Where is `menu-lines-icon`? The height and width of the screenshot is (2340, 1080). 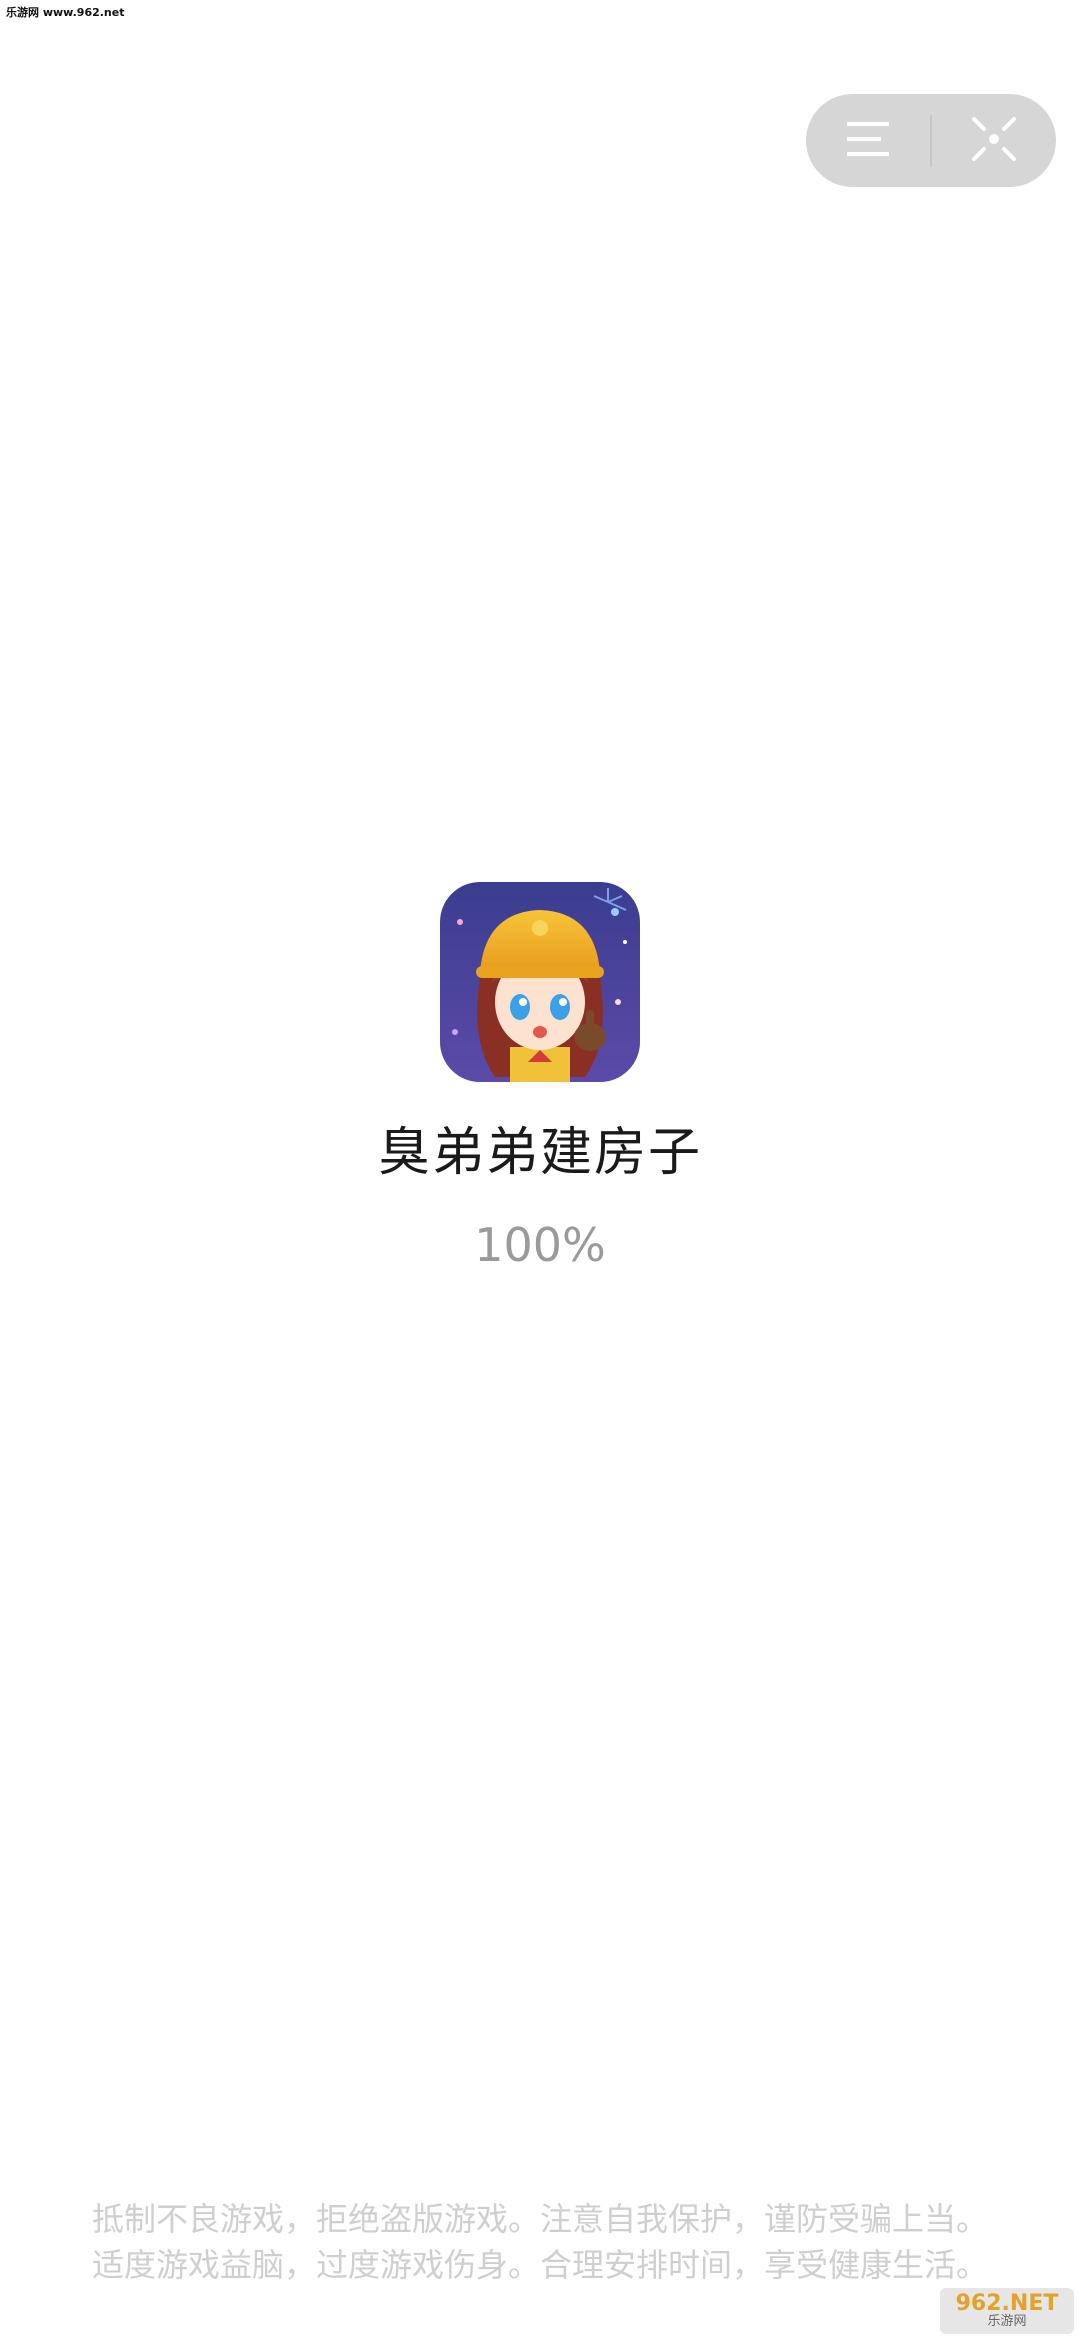
menu-lines-icon is located at coordinates (868, 141).